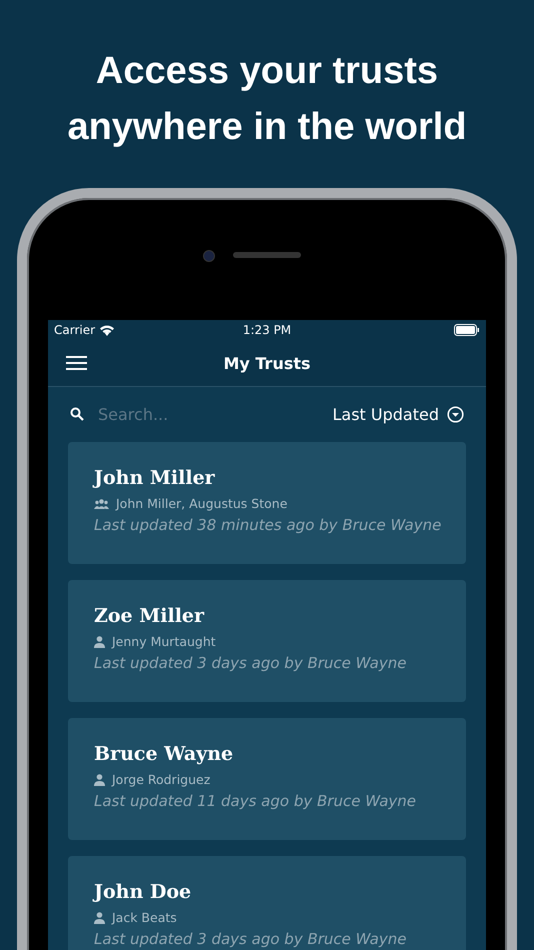 Image resolution: width=534 pixels, height=950 pixels. I want to click on trust-members: Jorge Rodriguez, so click(161, 779).